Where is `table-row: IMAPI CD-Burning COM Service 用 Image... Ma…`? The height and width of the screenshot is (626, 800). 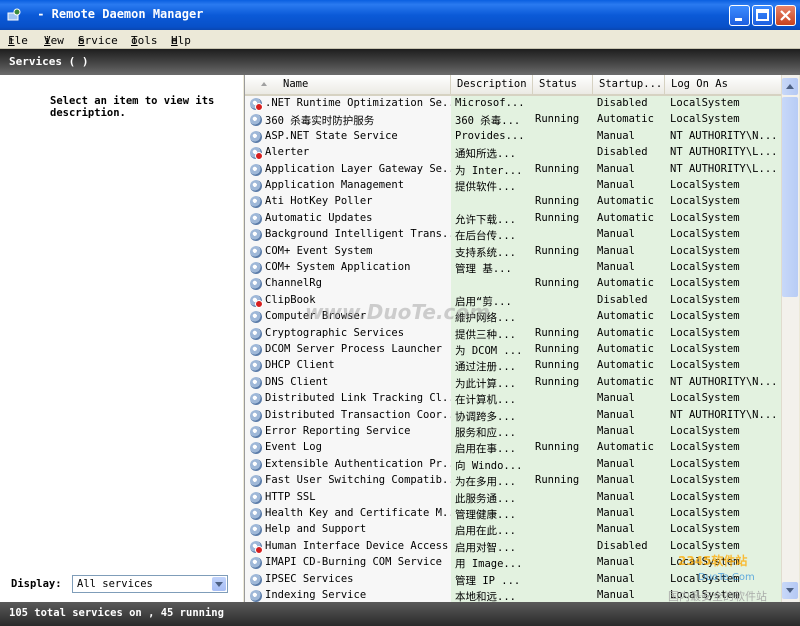
table-row: IMAPI CD-Burning COM Service 用 Image... Ma… is located at coordinates (513, 563).